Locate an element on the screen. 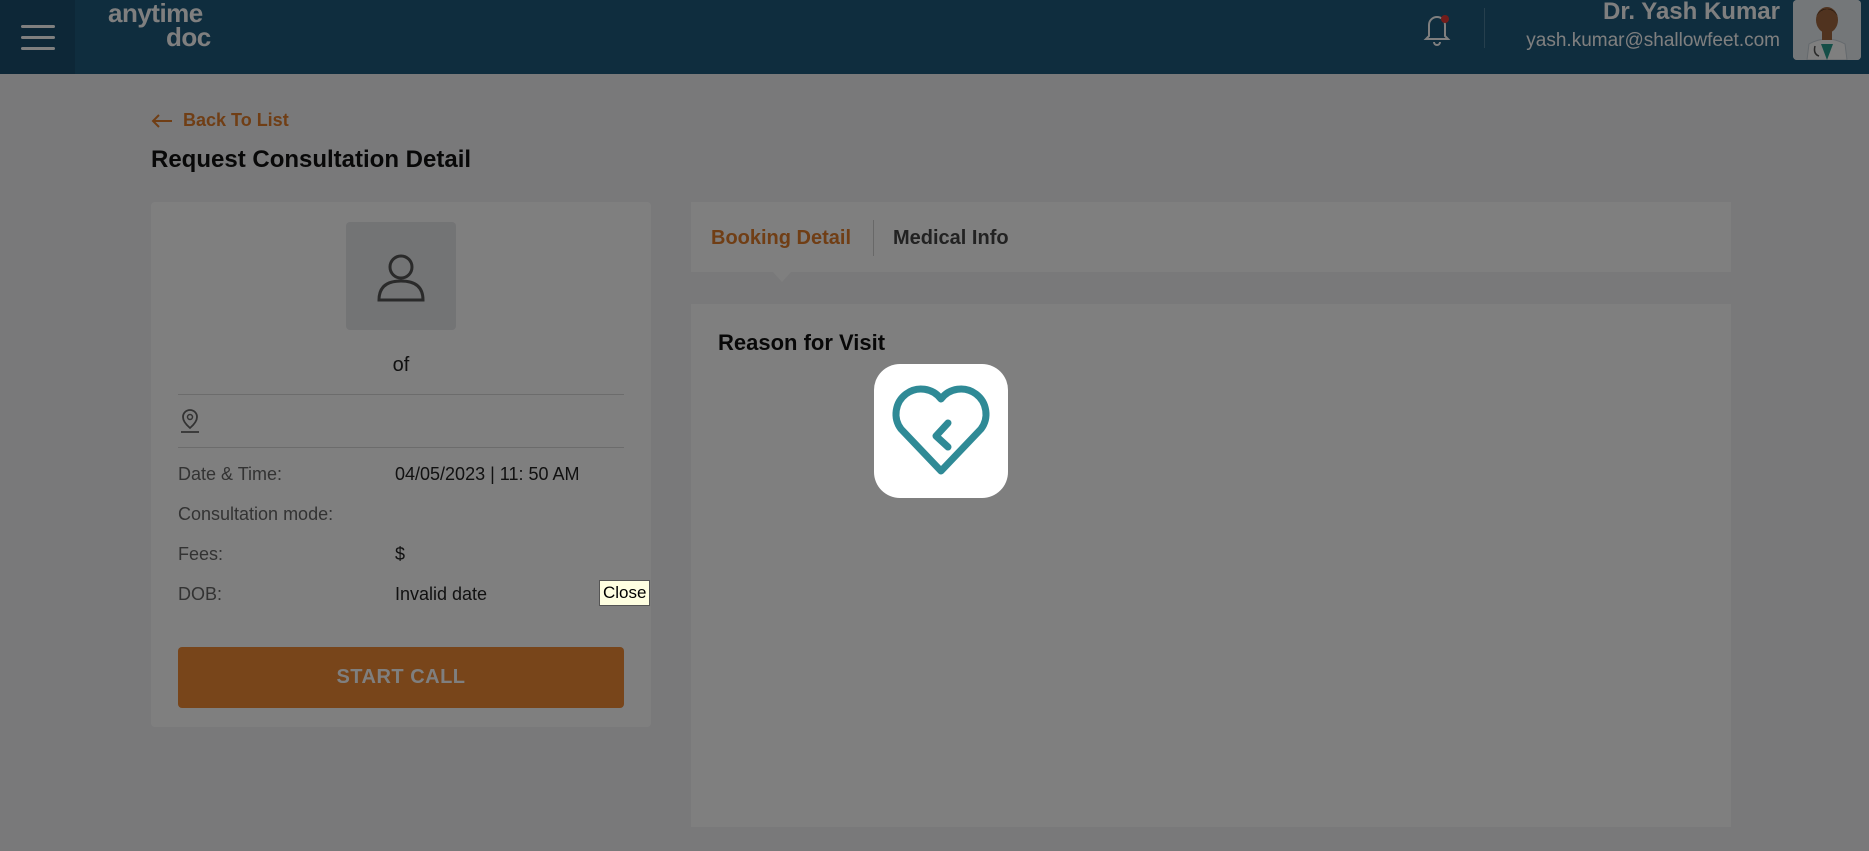  close-tooltip: Close is located at coordinates (625, 593).